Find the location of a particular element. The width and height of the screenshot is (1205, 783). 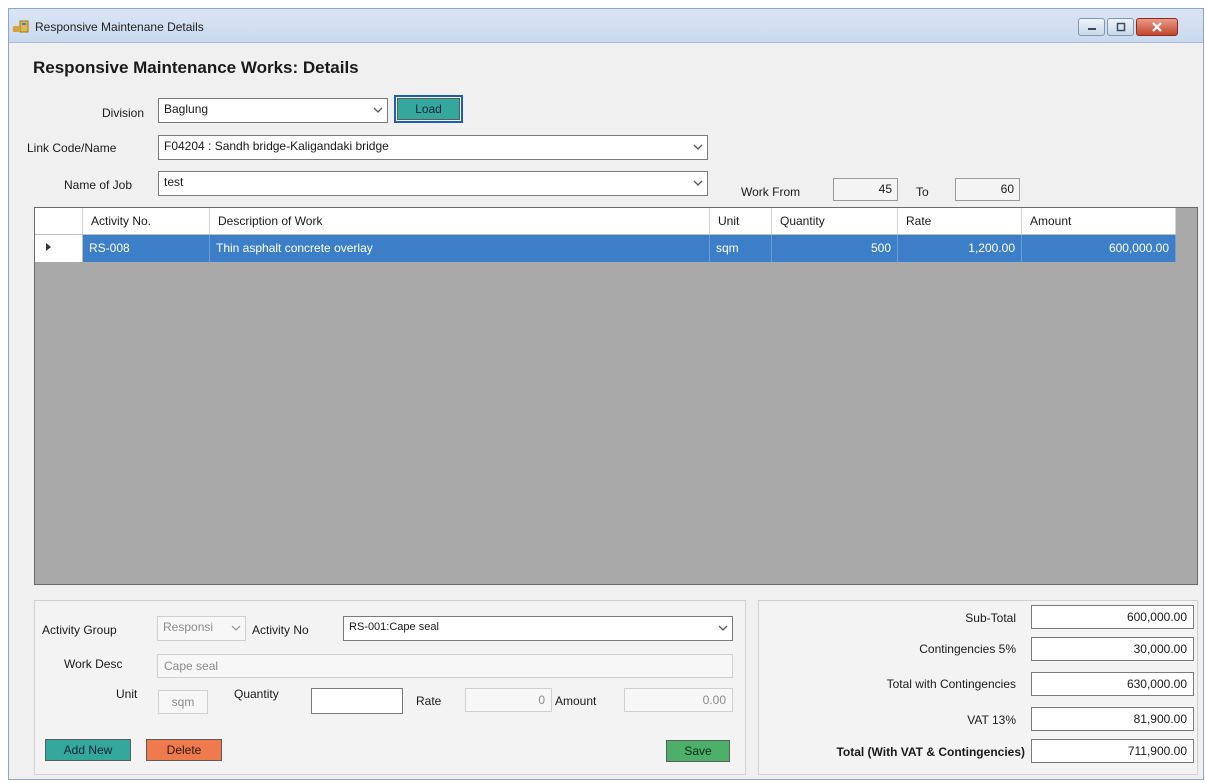

activity-group-select: Responsi is located at coordinates (201, 628).